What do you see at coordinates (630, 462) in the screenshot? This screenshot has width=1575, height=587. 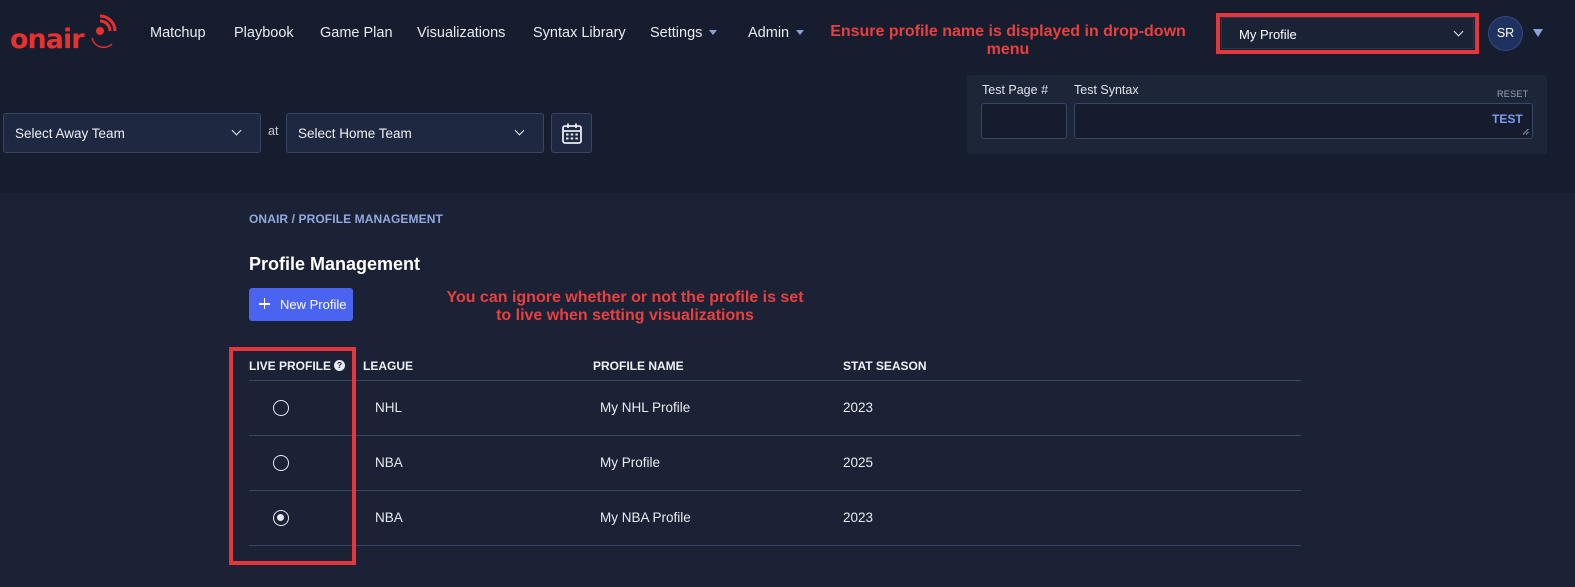 I see `profile-name-cell: My Profile` at bounding box center [630, 462].